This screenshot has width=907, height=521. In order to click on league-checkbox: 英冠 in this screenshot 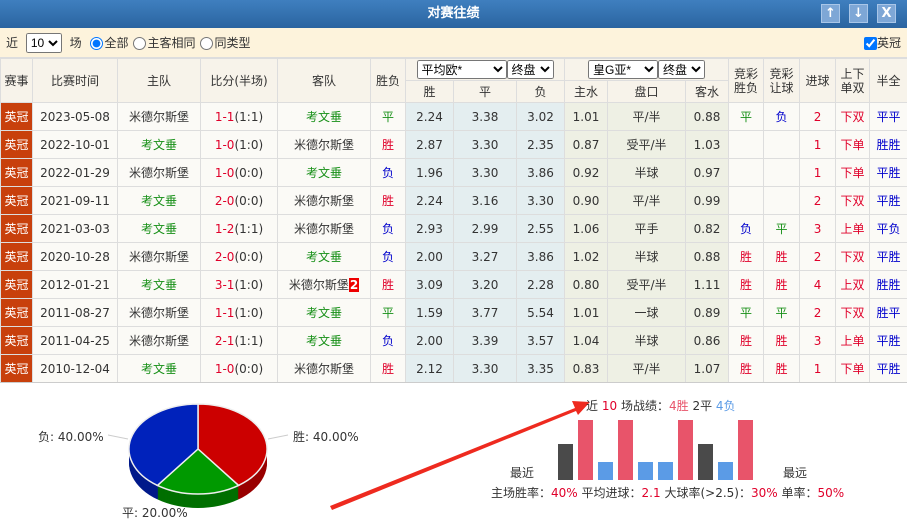, I will do `click(882, 43)`.